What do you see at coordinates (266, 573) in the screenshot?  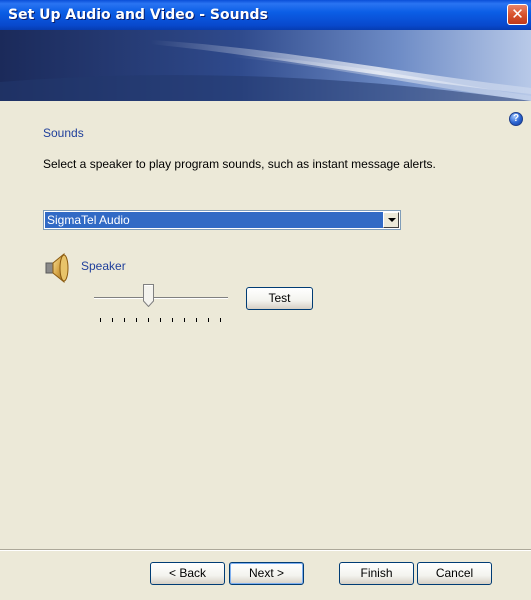 I see `next-button: Next >` at bounding box center [266, 573].